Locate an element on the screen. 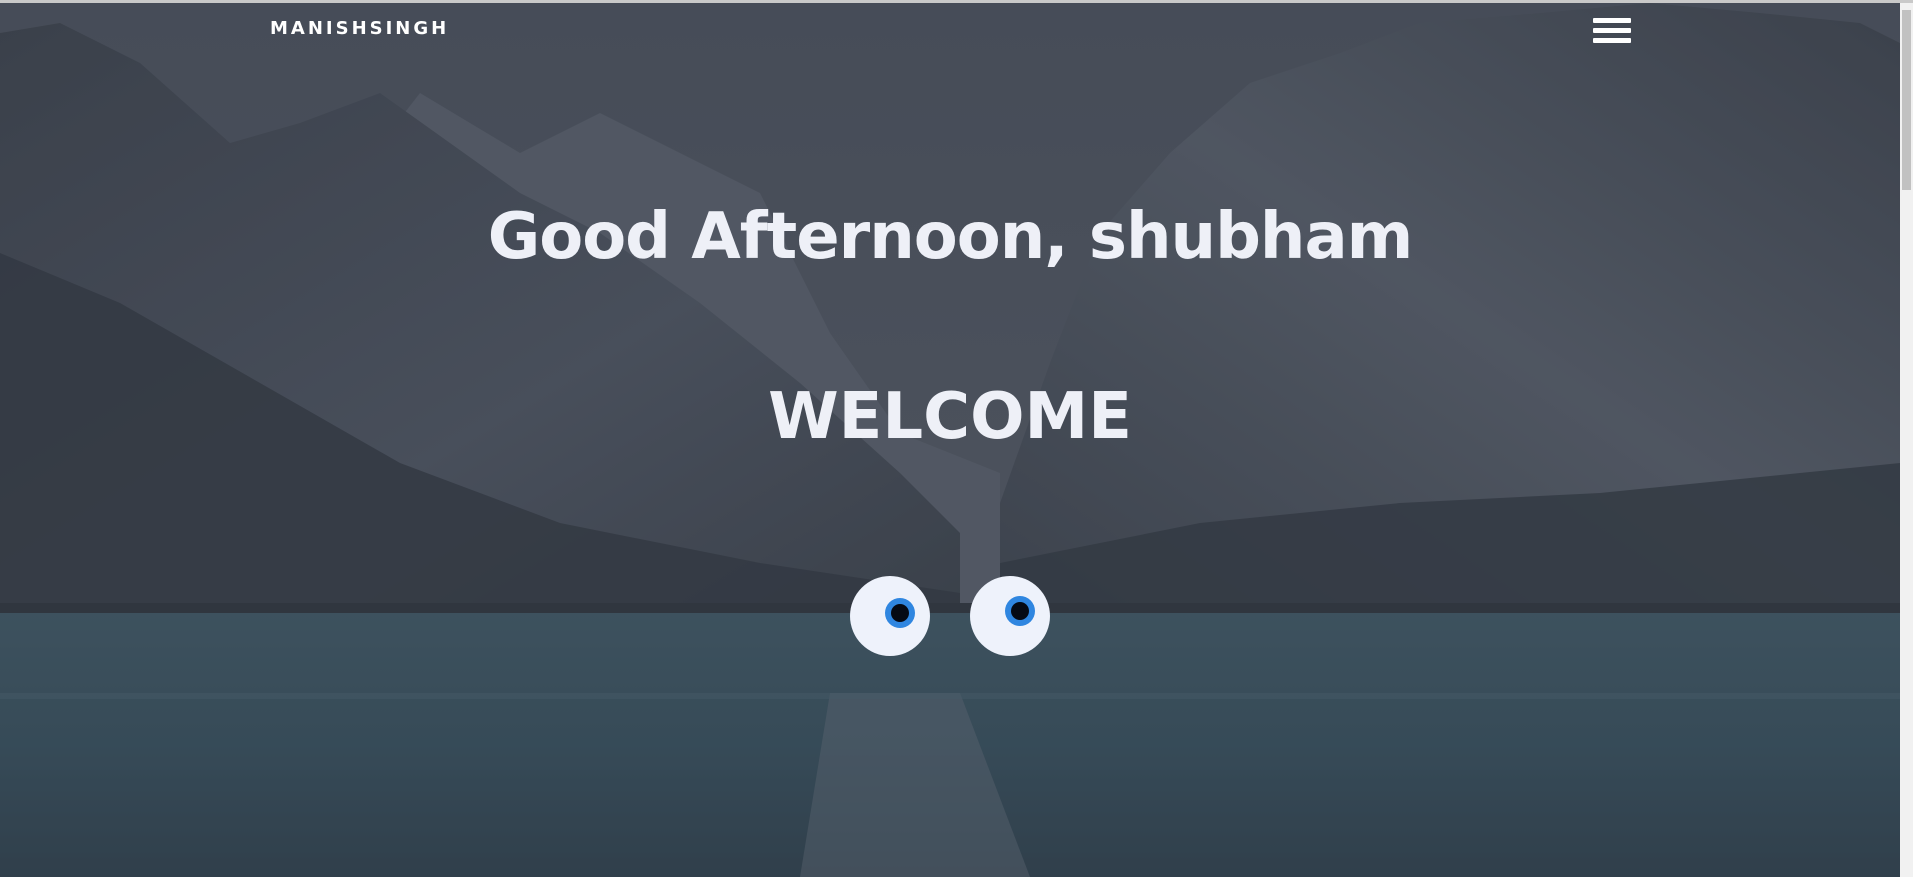 The width and height of the screenshot is (1913, 877). right-eye-icon is located at coordinates (1010, 616).